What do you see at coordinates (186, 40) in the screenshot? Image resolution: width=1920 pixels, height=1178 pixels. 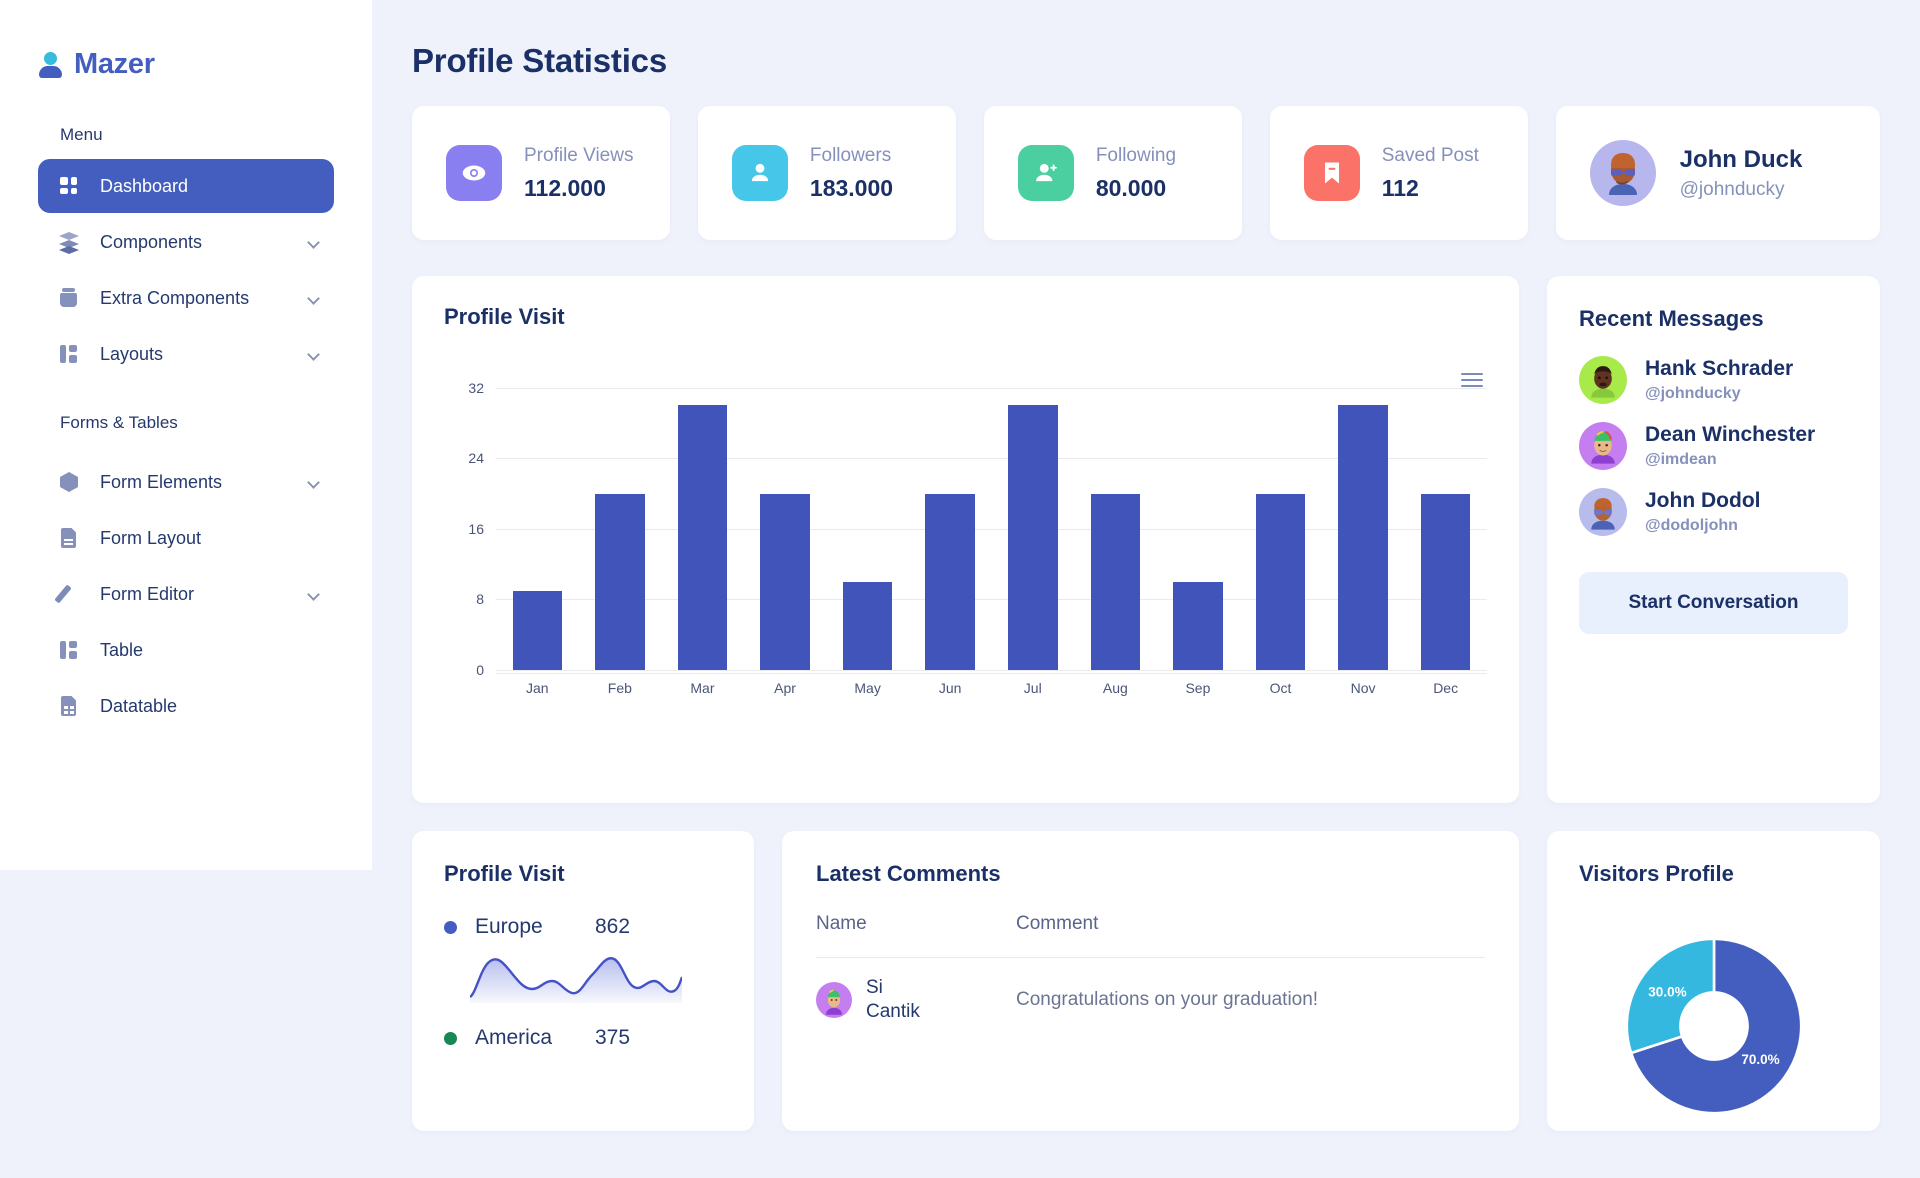 I see `brand-logo: Mazer` at bounding box center [186, 40].